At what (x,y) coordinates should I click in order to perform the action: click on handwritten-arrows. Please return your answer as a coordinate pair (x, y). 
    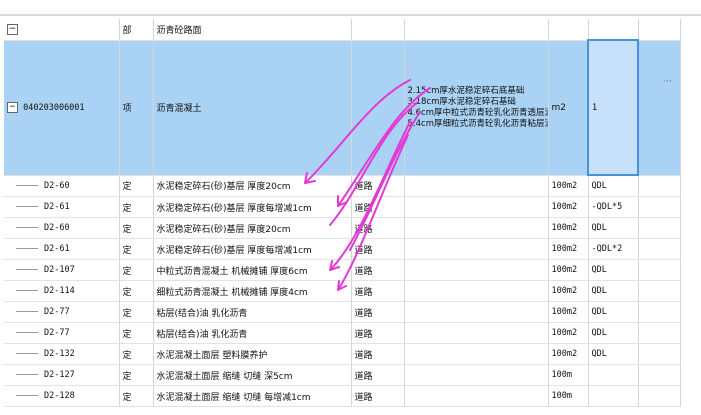
    Looking at the image, I should click on (367, 185).